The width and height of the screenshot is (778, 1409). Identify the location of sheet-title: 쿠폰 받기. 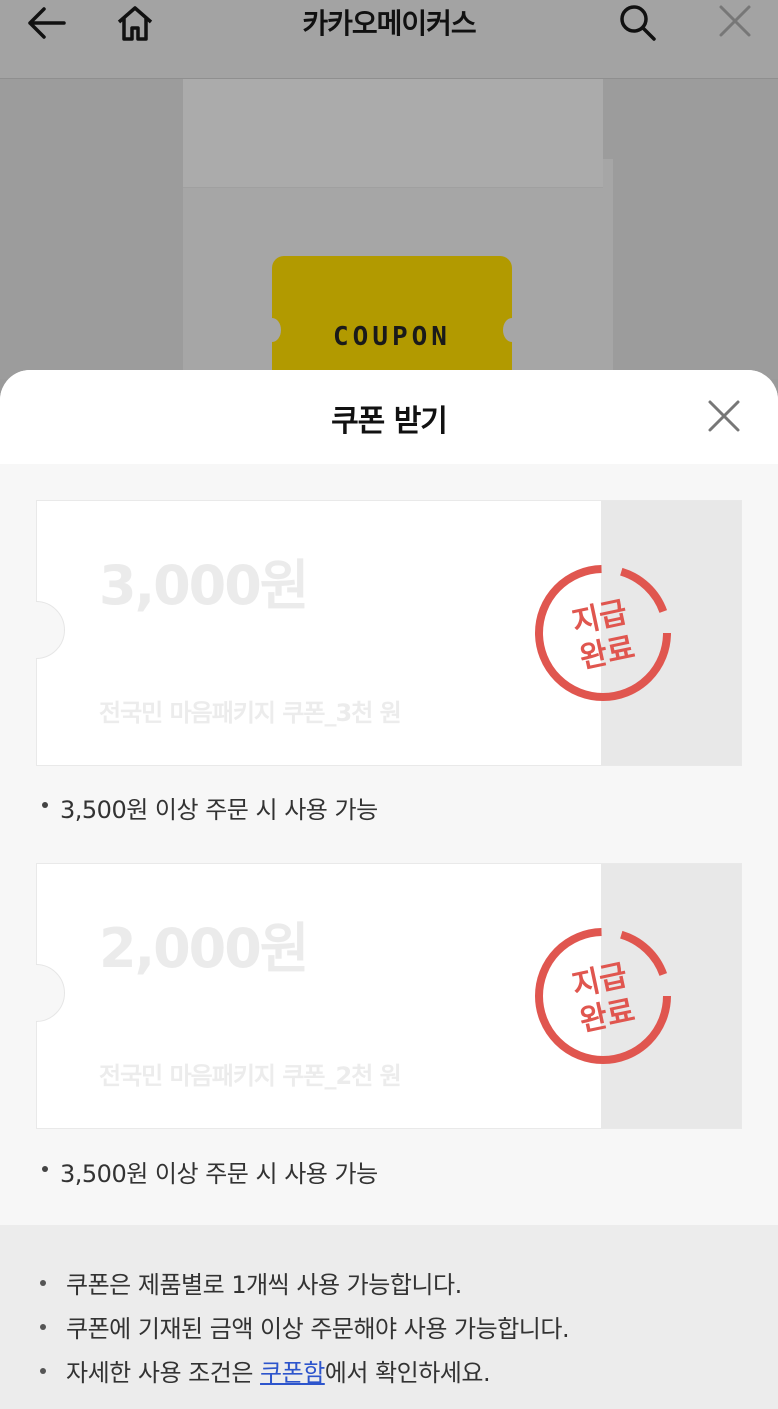
(389, 421).